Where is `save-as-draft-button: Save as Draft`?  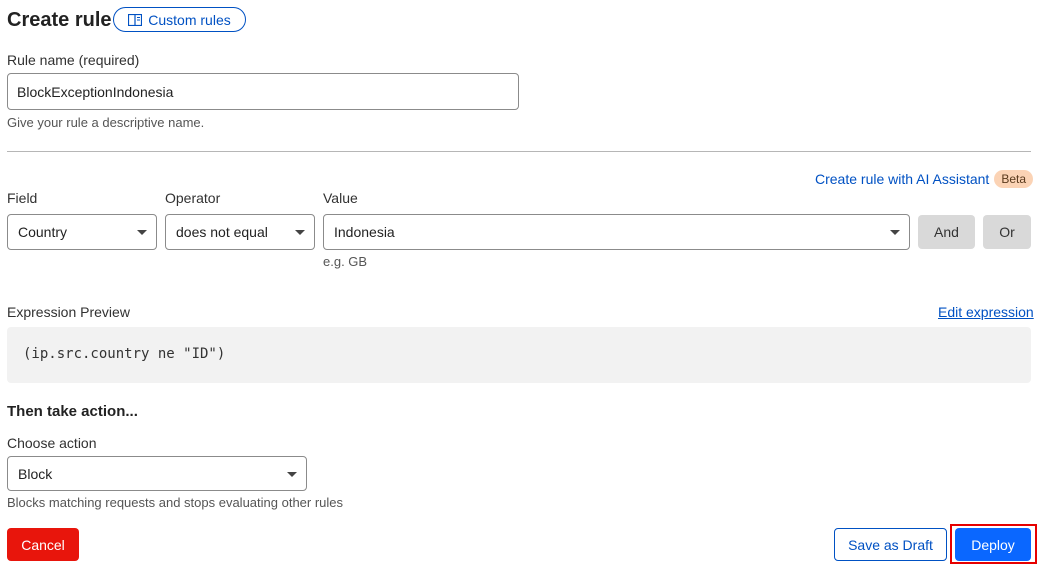
save-as-draft-button: Save as Draft is located at coordinates (890, 544).